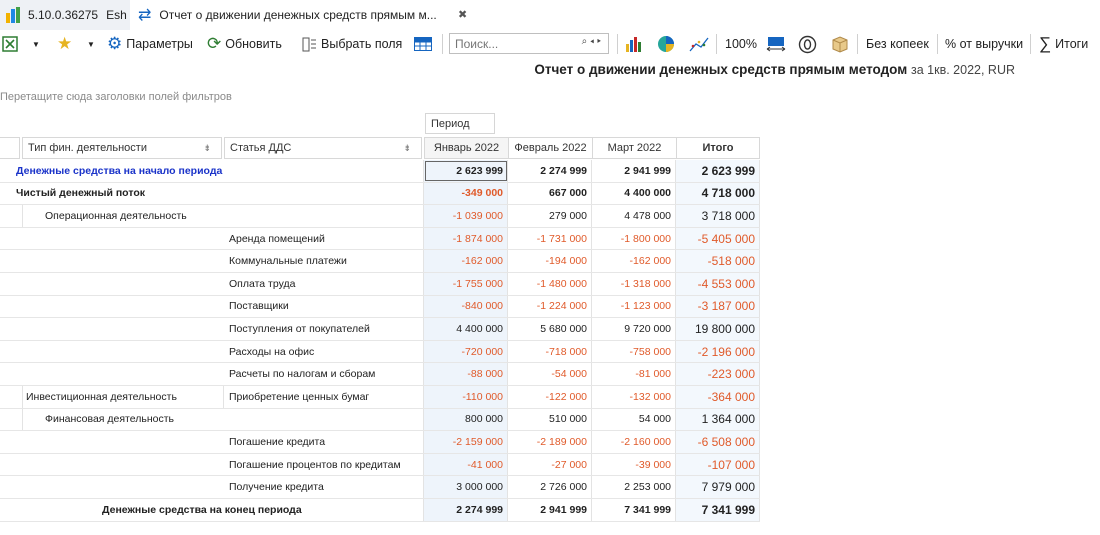  Describe the element at coordinates (897, 44) in the screenshot. I see `no-kopecks-button: Без копеек` at that location.